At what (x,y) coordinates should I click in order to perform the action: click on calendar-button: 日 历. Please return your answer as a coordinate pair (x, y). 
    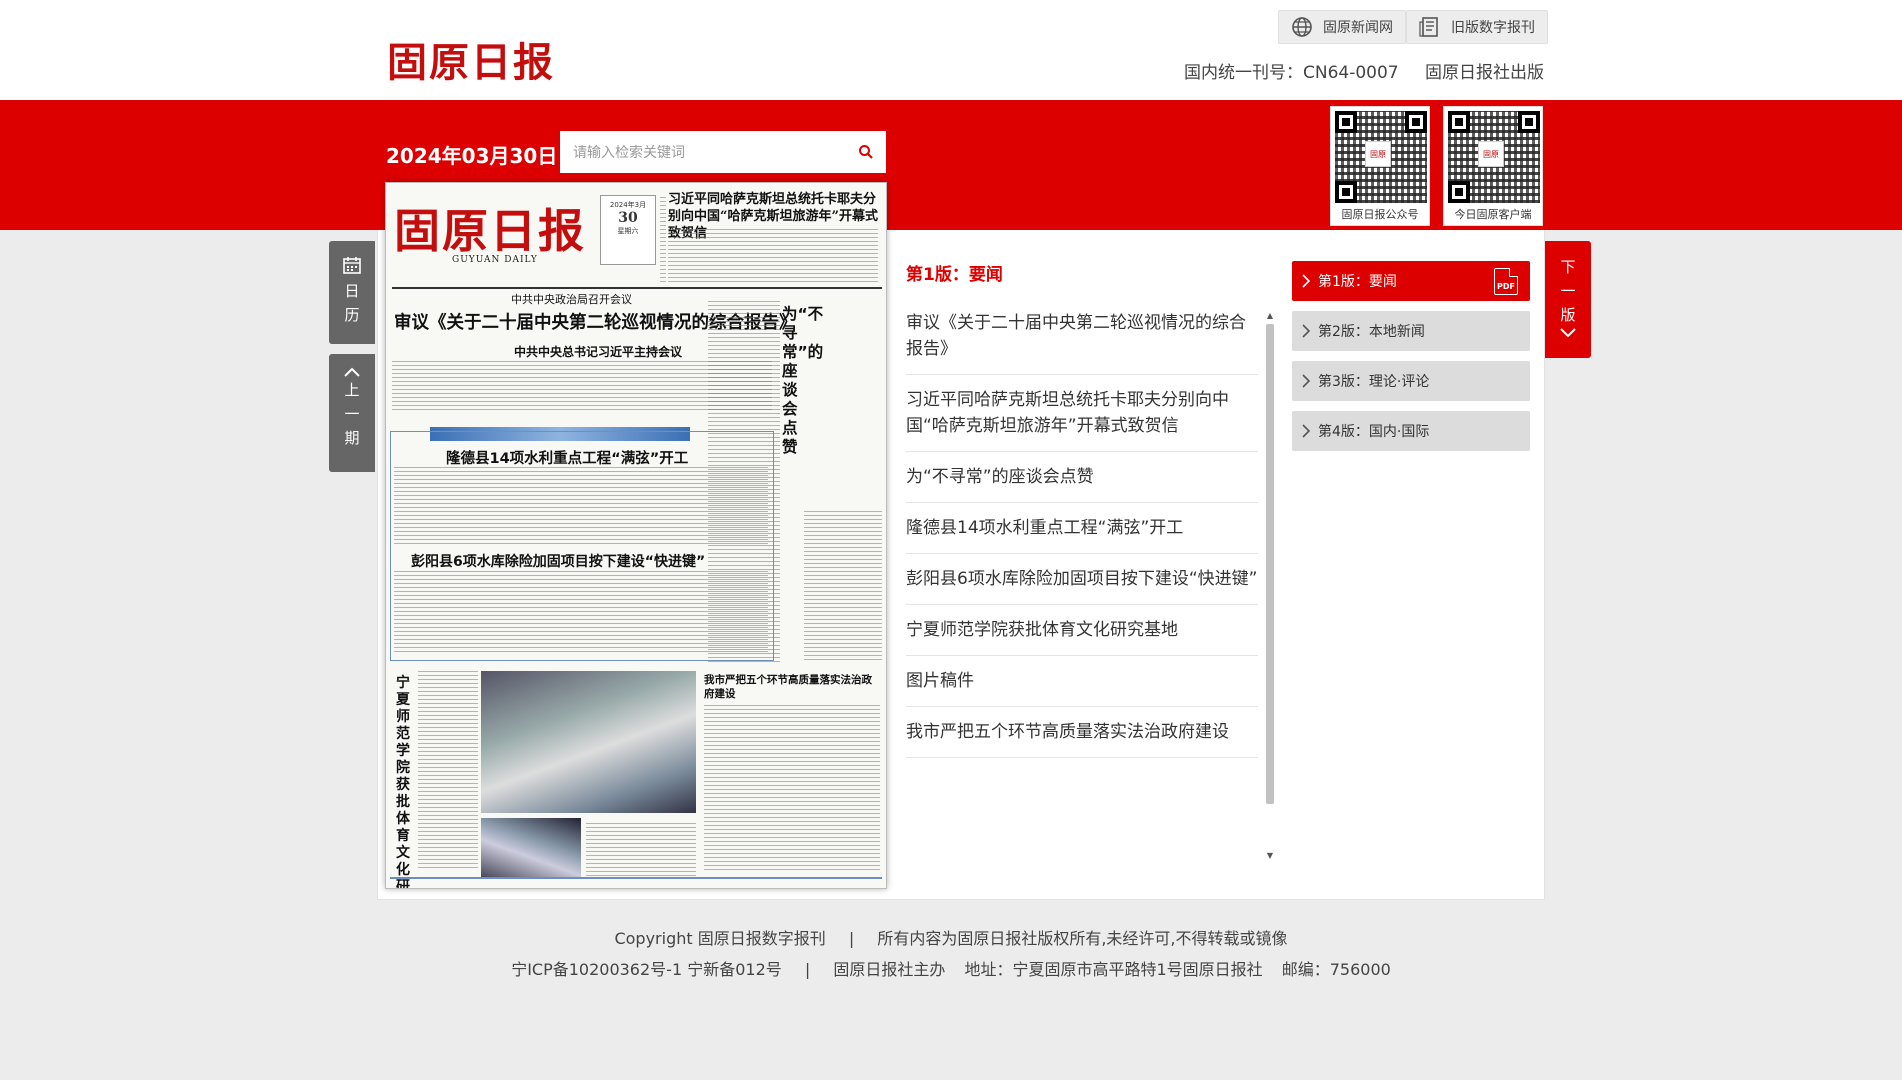
    Looking at the image, I should click on (352, 292).